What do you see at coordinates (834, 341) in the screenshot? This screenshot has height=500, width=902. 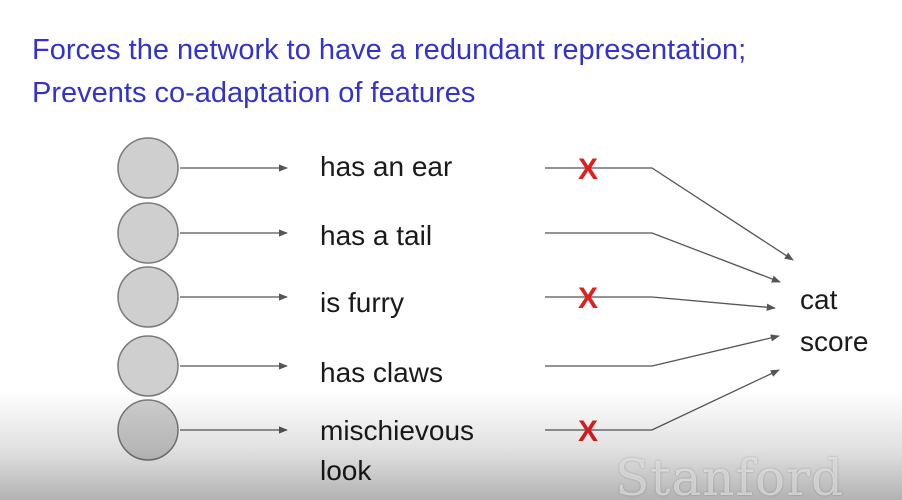 I see `output-label-score: score` at bounding box center [834, 341].